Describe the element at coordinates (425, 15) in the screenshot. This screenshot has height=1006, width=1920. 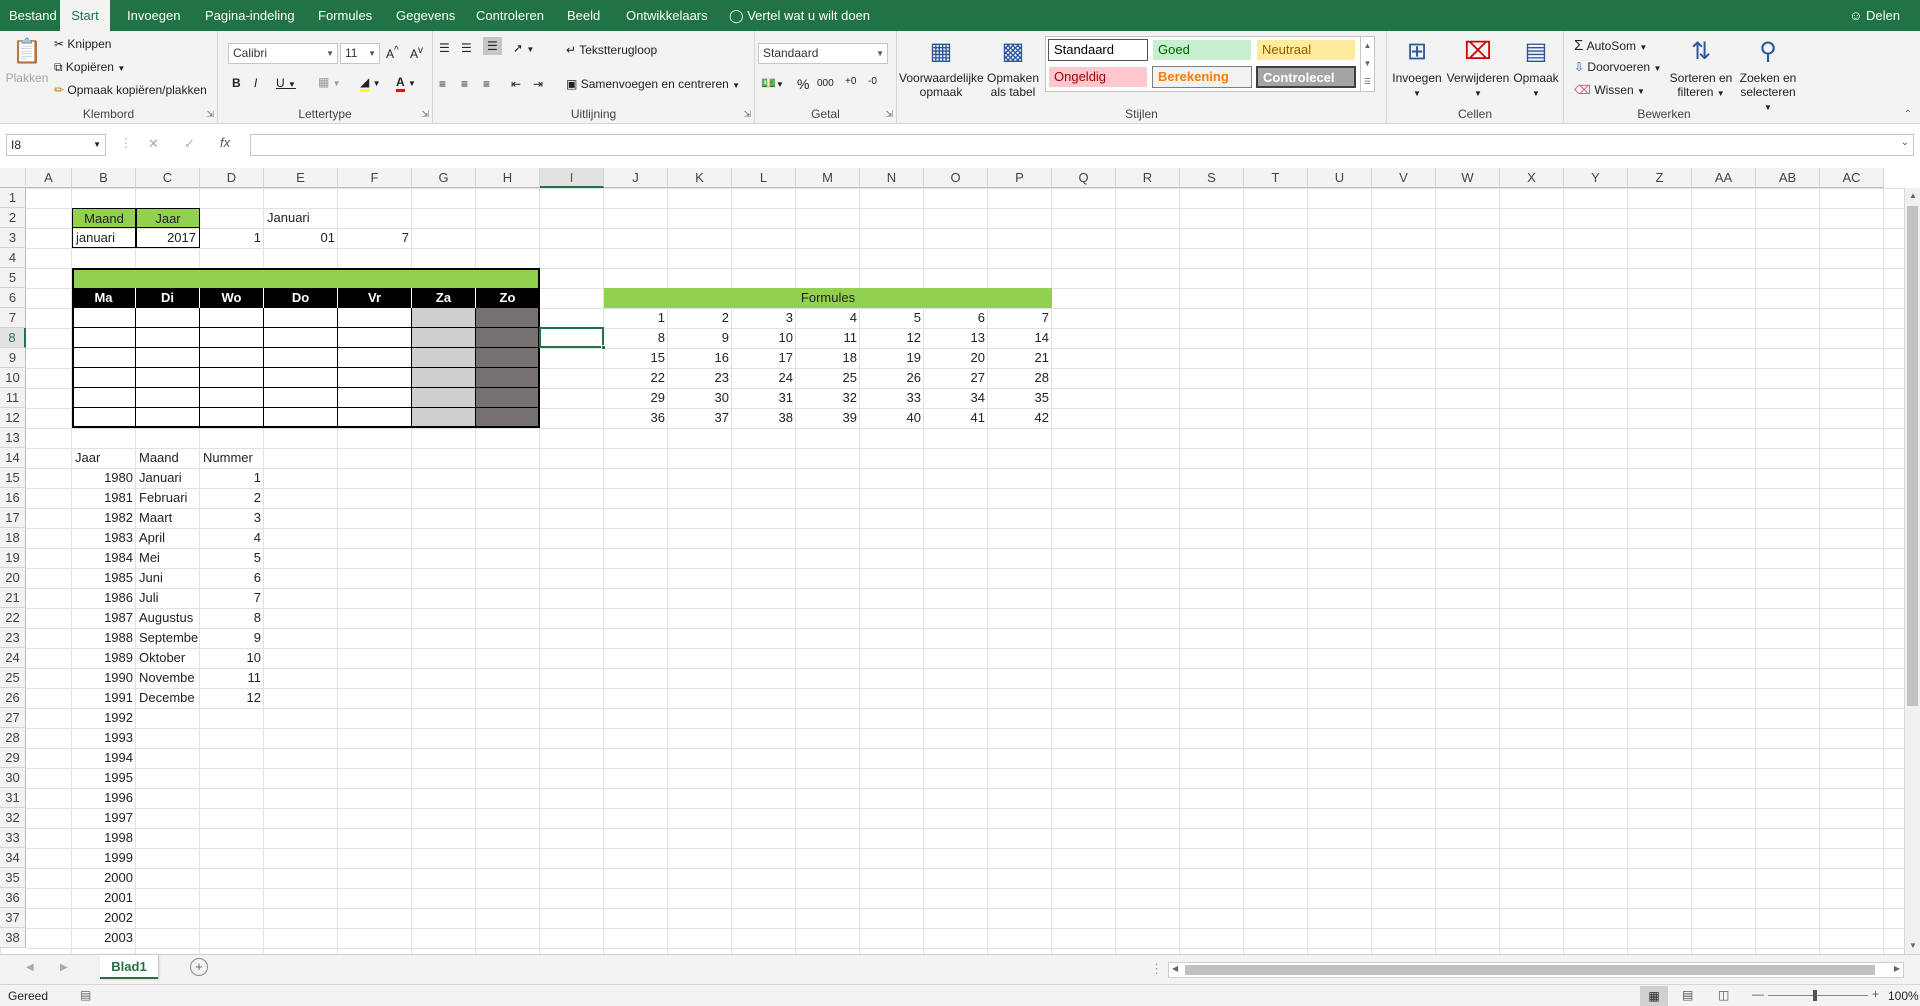
I see `tab-gegevens: Gegevens` at that location.